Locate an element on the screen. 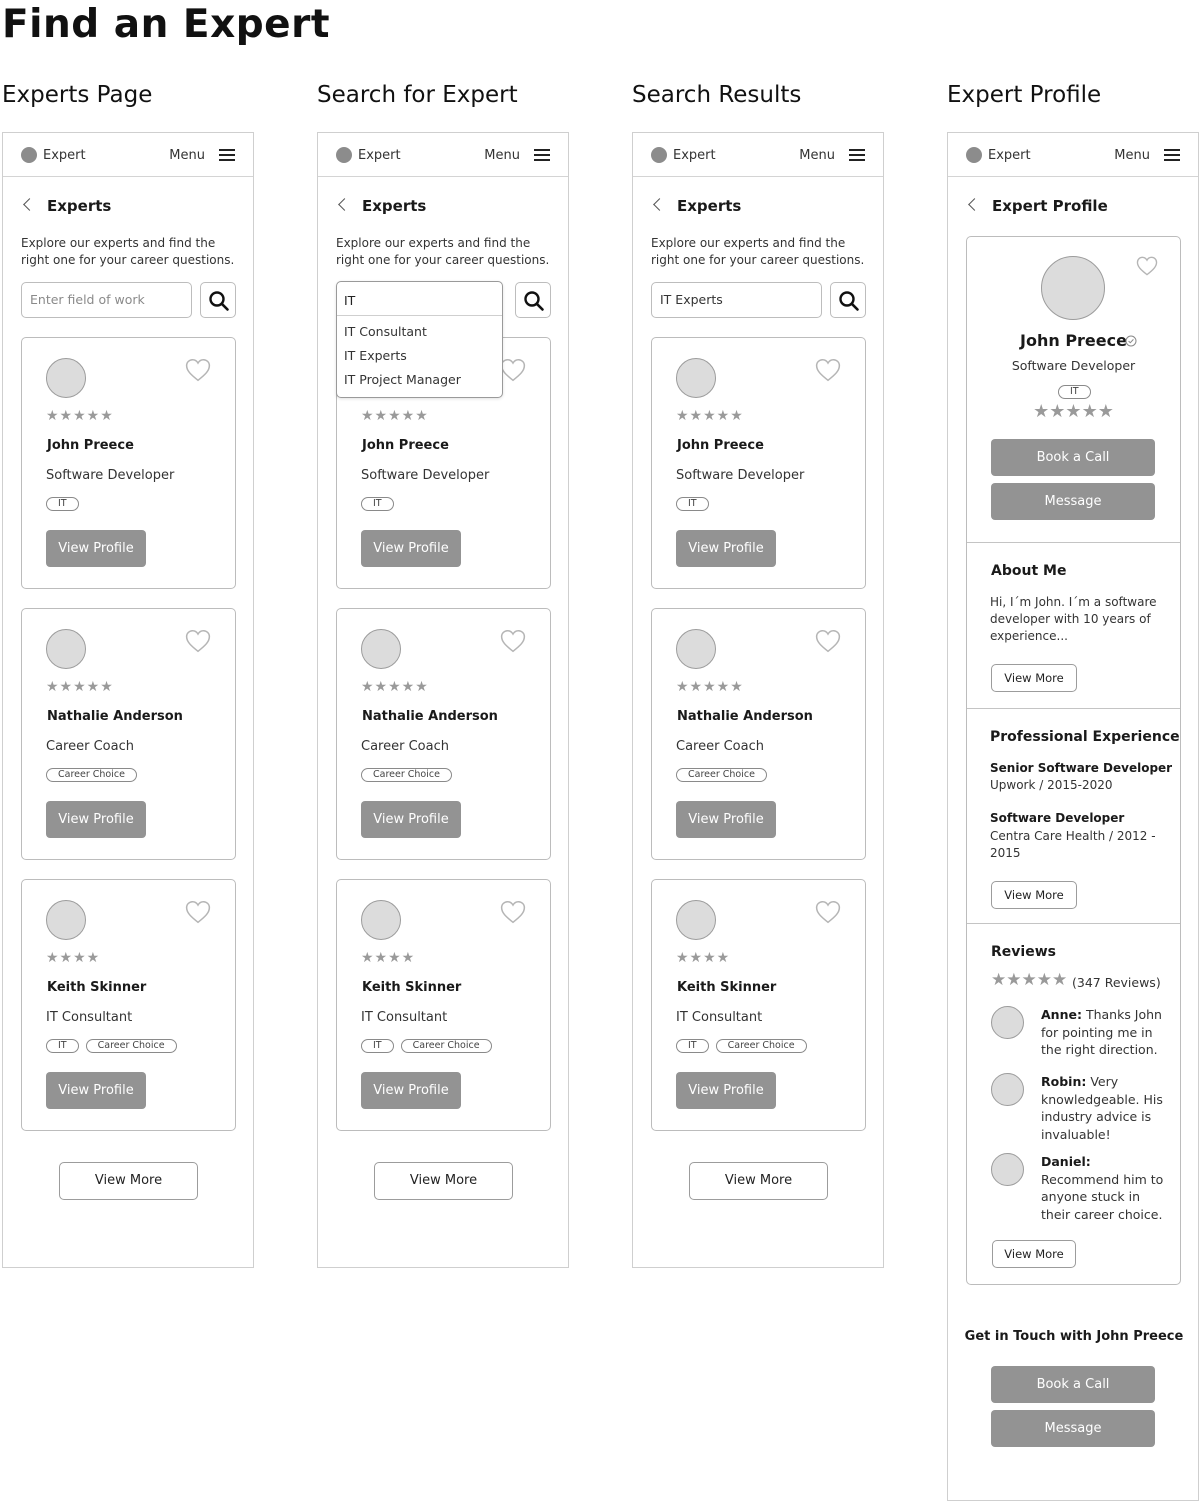  review-avatar is located at coordinates (1007, 1169).